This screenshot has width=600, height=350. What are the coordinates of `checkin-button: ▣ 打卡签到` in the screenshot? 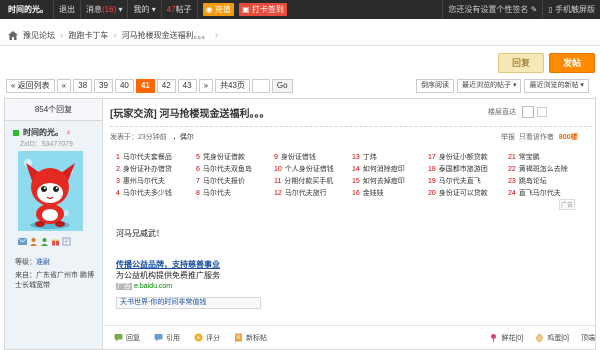 It's located at (263, 9).